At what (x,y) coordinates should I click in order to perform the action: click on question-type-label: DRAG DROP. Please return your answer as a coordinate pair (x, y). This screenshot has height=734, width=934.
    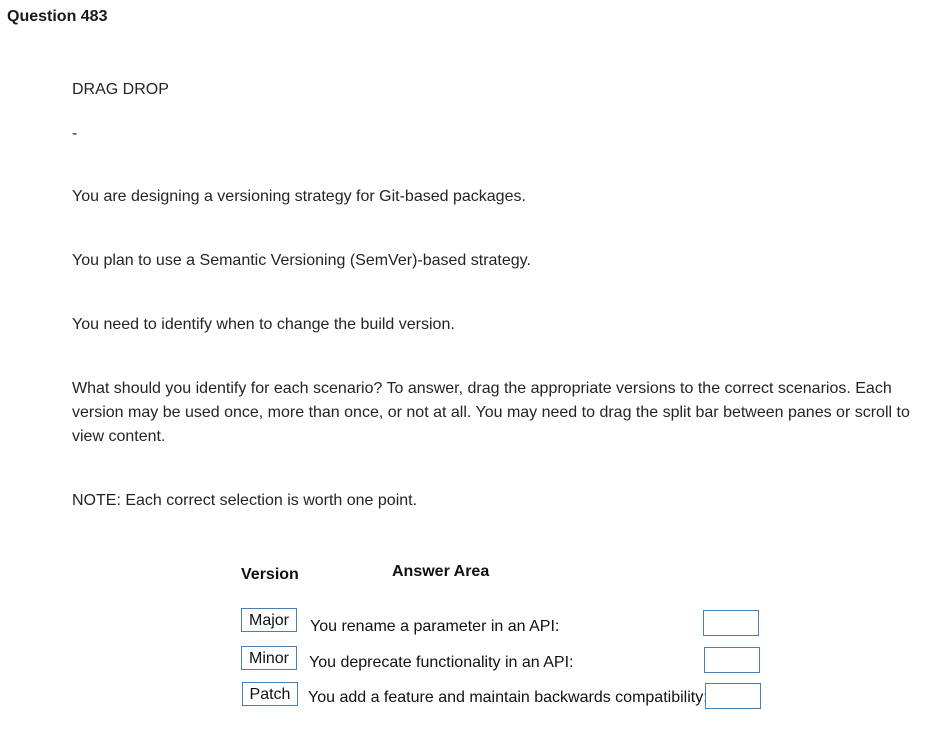
    Looking at the image, I should click on (120, 89).